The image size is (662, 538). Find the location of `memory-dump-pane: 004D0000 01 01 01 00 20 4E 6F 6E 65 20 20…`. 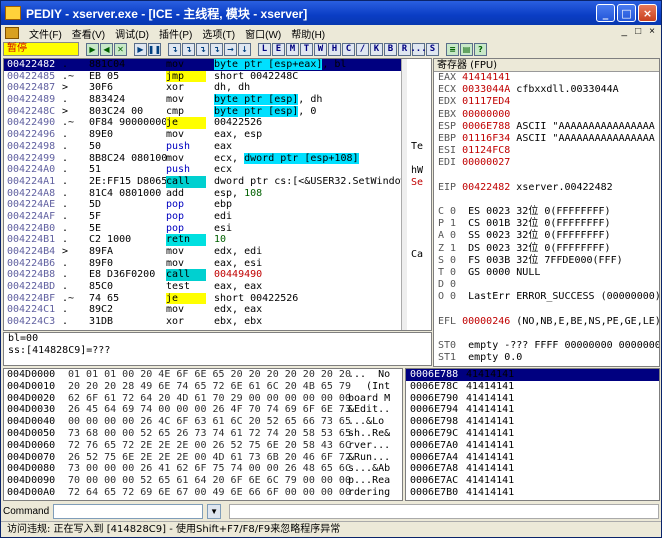

memory-dump-pane: 004D0000 01 01 01 00 20 4E 6F 6E 65 20 20… is located at coordinates (203, 434).